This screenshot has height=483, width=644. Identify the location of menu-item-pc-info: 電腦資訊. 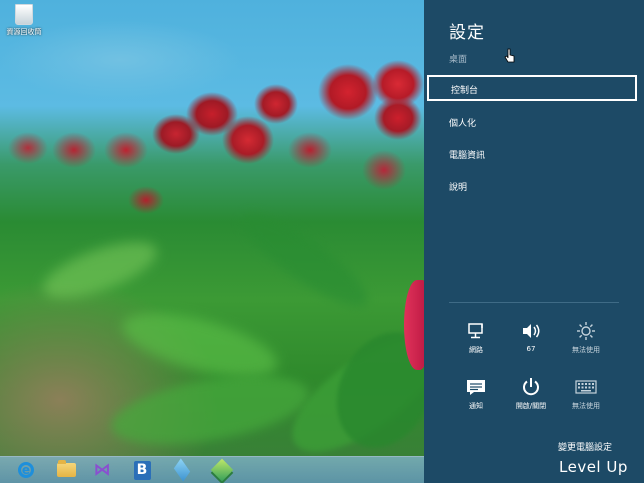
(467, 154).